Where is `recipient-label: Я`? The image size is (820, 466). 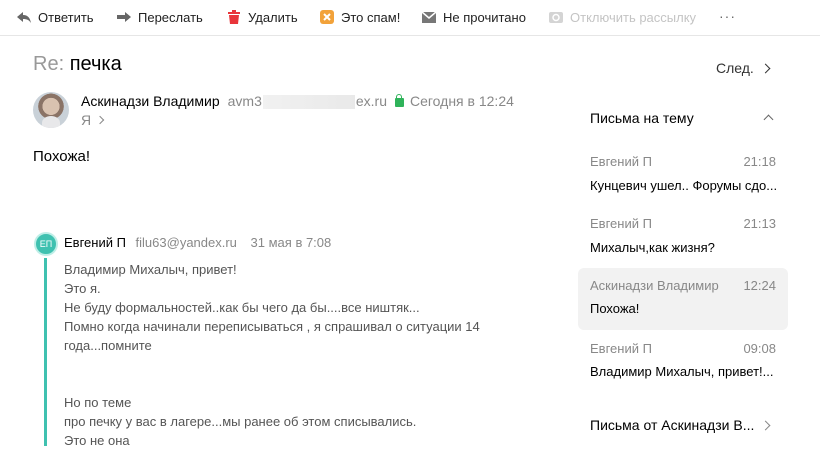 recipient-label: Я is located at coordinates (86, 120).